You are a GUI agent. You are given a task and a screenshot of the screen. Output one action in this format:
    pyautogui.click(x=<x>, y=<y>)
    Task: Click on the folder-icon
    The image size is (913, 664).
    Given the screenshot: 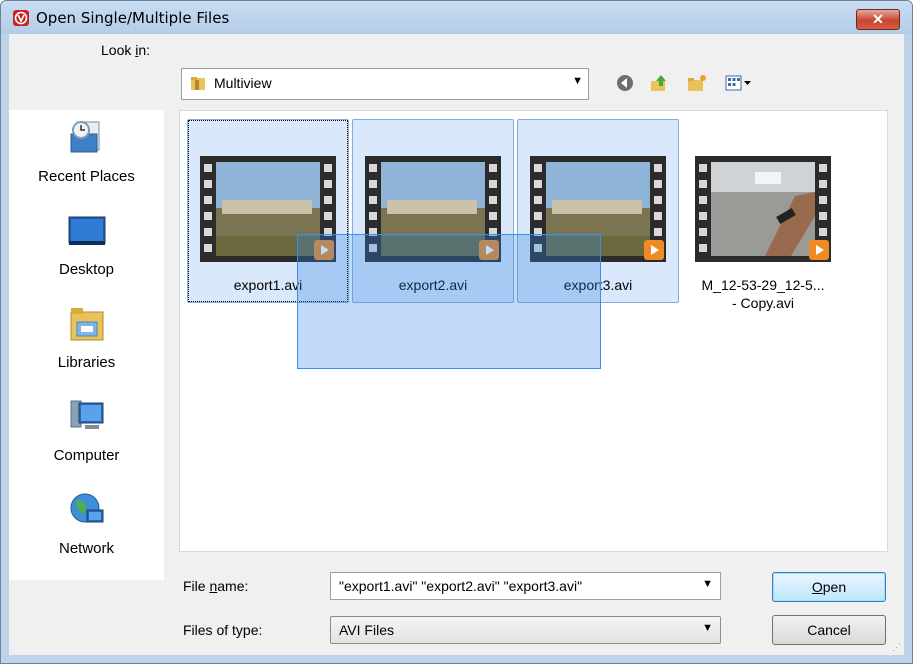 What is the action you would take?
    pyautogui.click(x=198, y=83)
    